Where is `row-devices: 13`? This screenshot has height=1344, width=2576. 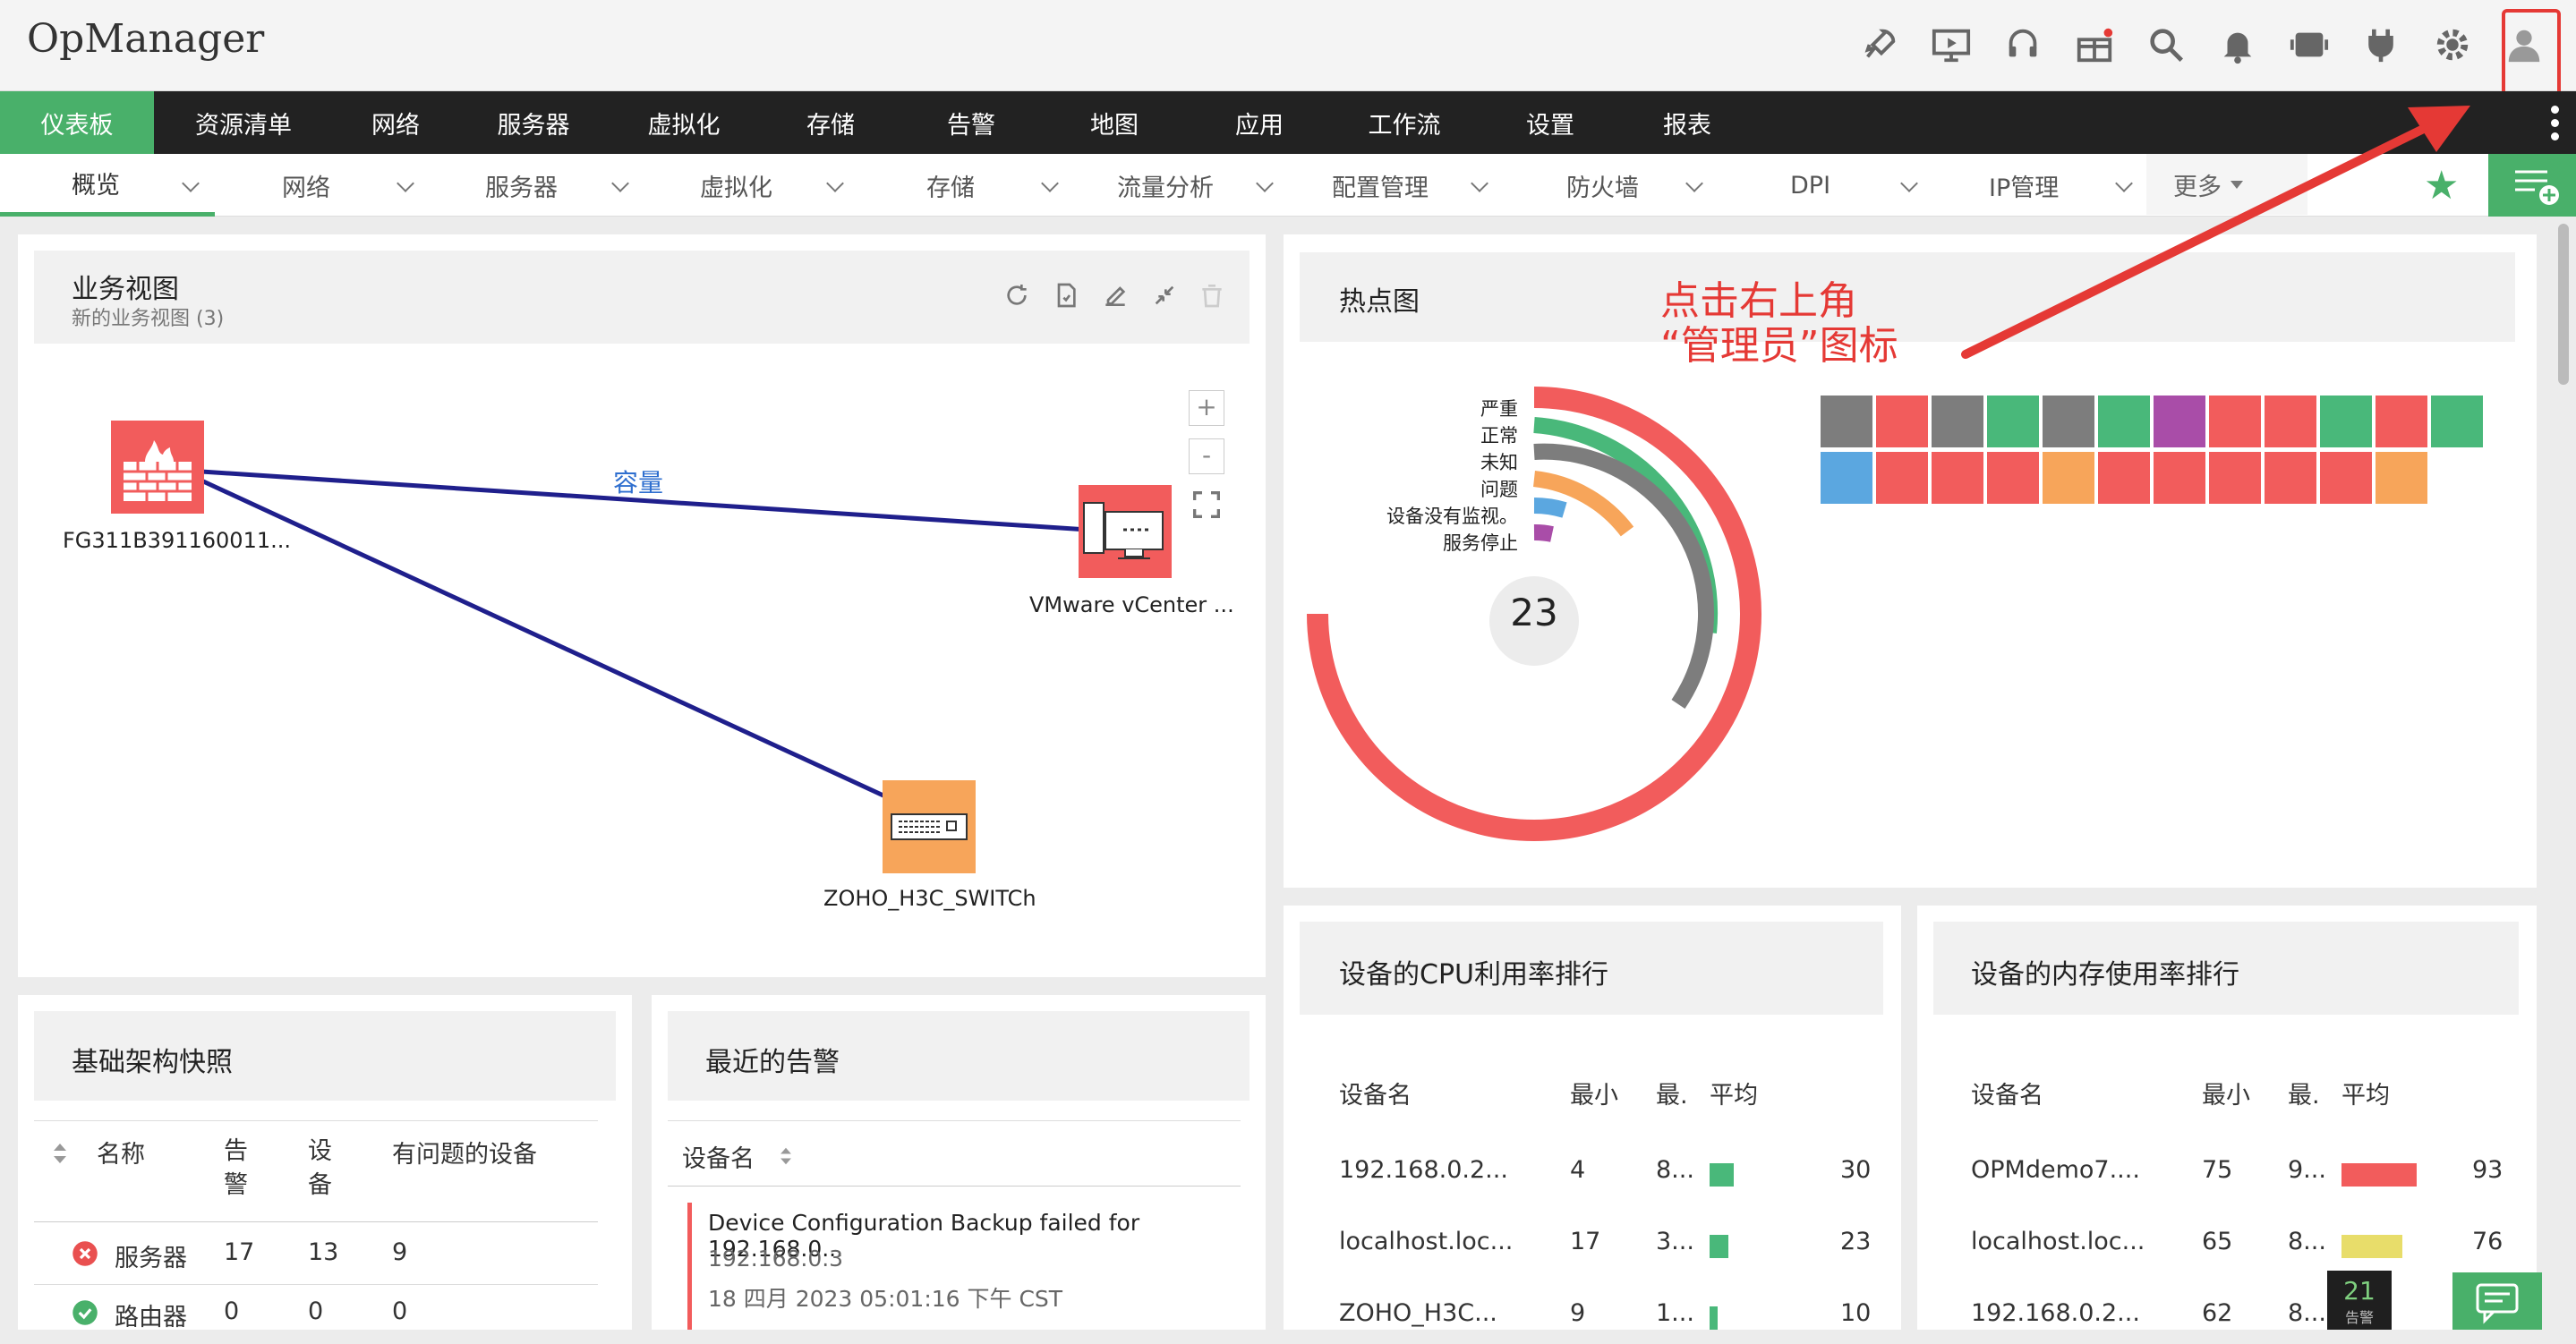
row-devices: 13 is located at coordinates (323, 1252).